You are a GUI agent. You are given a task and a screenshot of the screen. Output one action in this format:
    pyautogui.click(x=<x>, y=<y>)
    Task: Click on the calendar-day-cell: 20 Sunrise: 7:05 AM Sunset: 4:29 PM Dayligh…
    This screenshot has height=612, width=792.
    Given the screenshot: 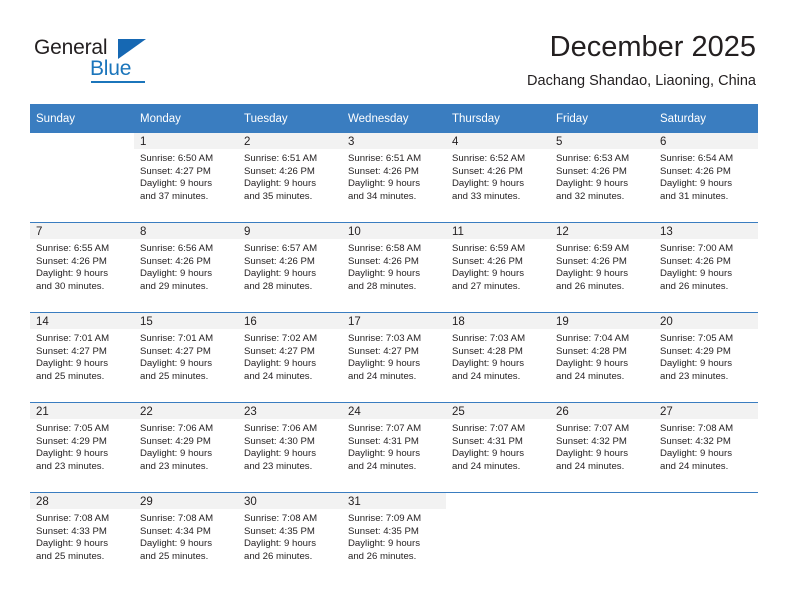 What is the action you would take?
    pyautogui.click(x=706, y=357)
    